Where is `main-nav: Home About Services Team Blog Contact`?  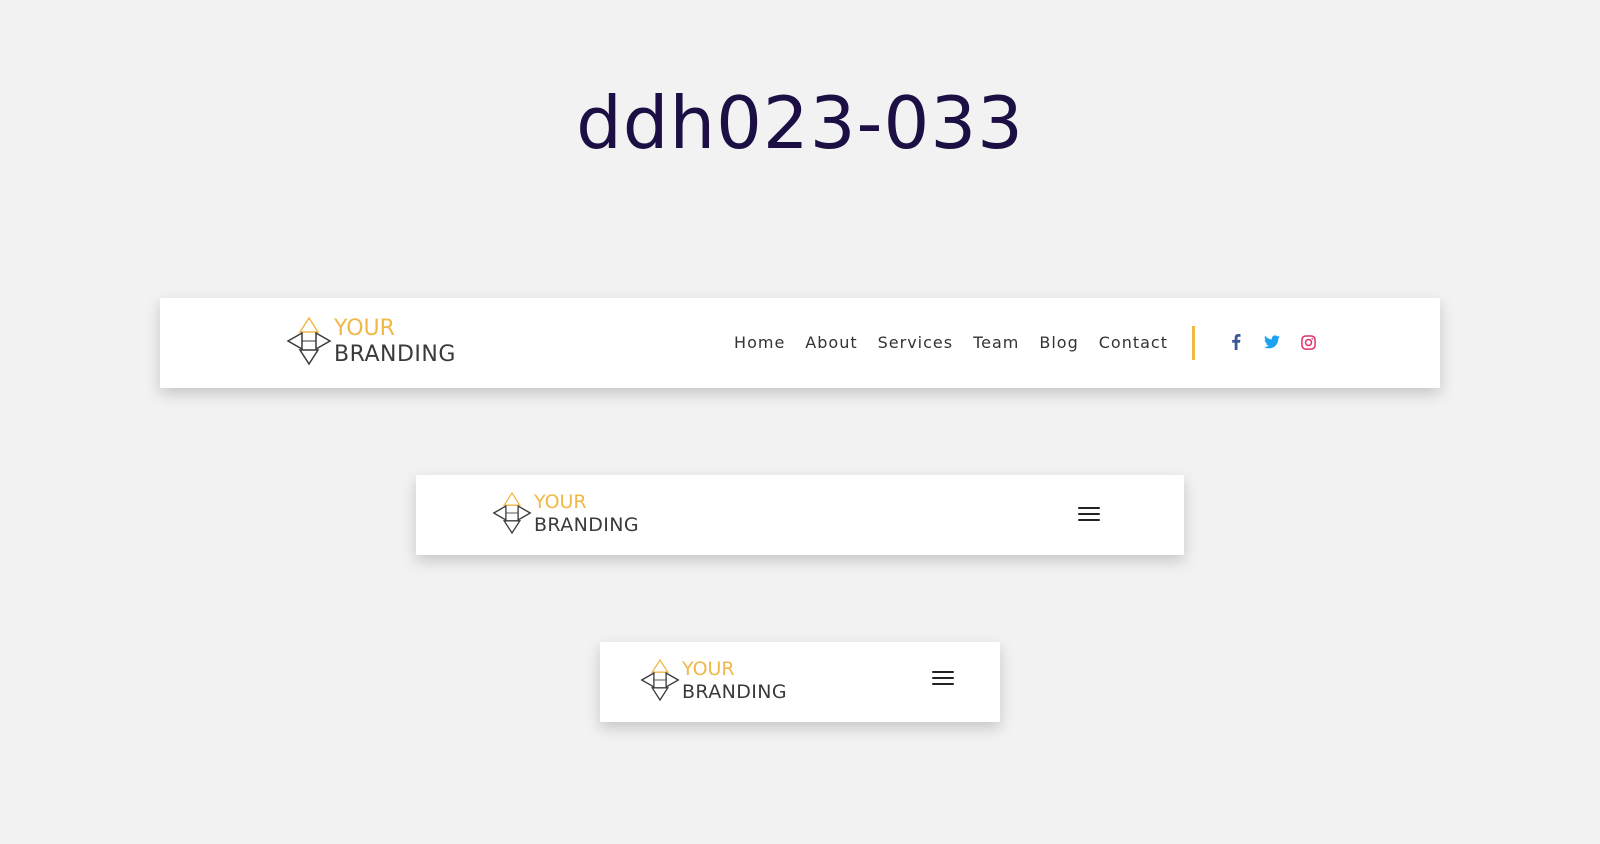 main-nav: Home About Services Team Blog Contact is located at coordinates (941, 343).